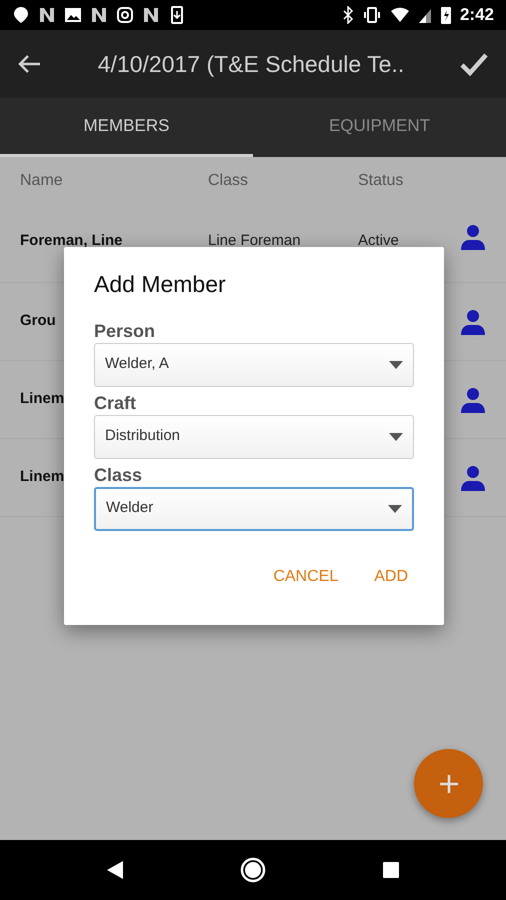 The width and height of the screenshot is (506, 900). I want to click on table-cell: Grou, so click(38, 321).